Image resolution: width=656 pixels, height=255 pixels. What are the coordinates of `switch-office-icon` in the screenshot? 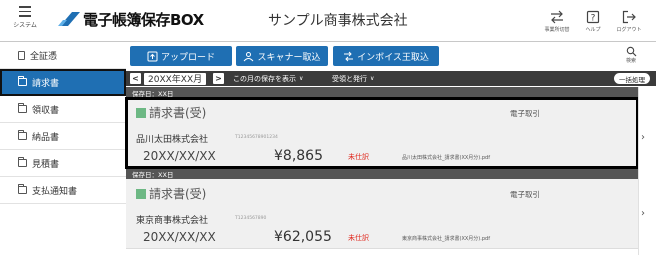 It's located at (557, 17).